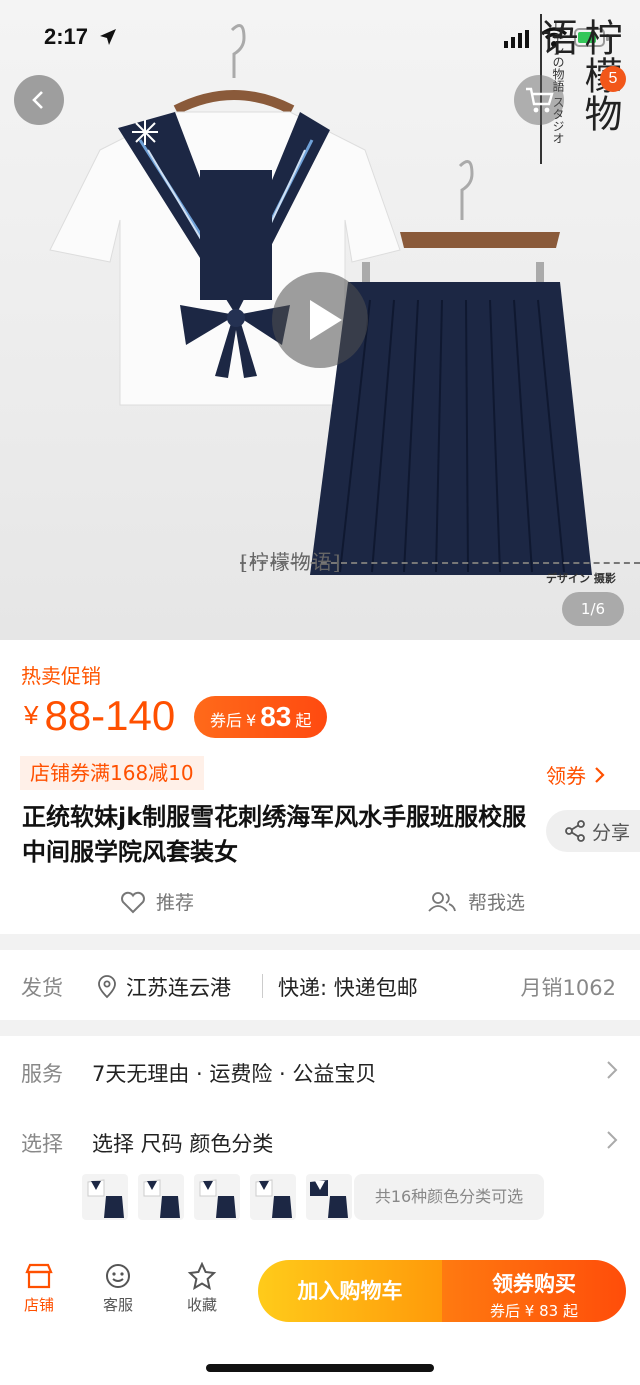  What do you see at coordinates (593, 609) in the screenshot?
I see `image-counter: 1/6` at bounding box center [593, 609].